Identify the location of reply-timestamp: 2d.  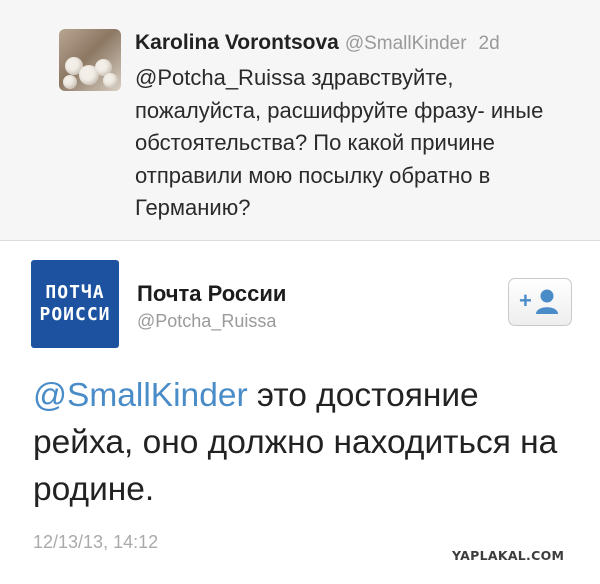
(489, 43).